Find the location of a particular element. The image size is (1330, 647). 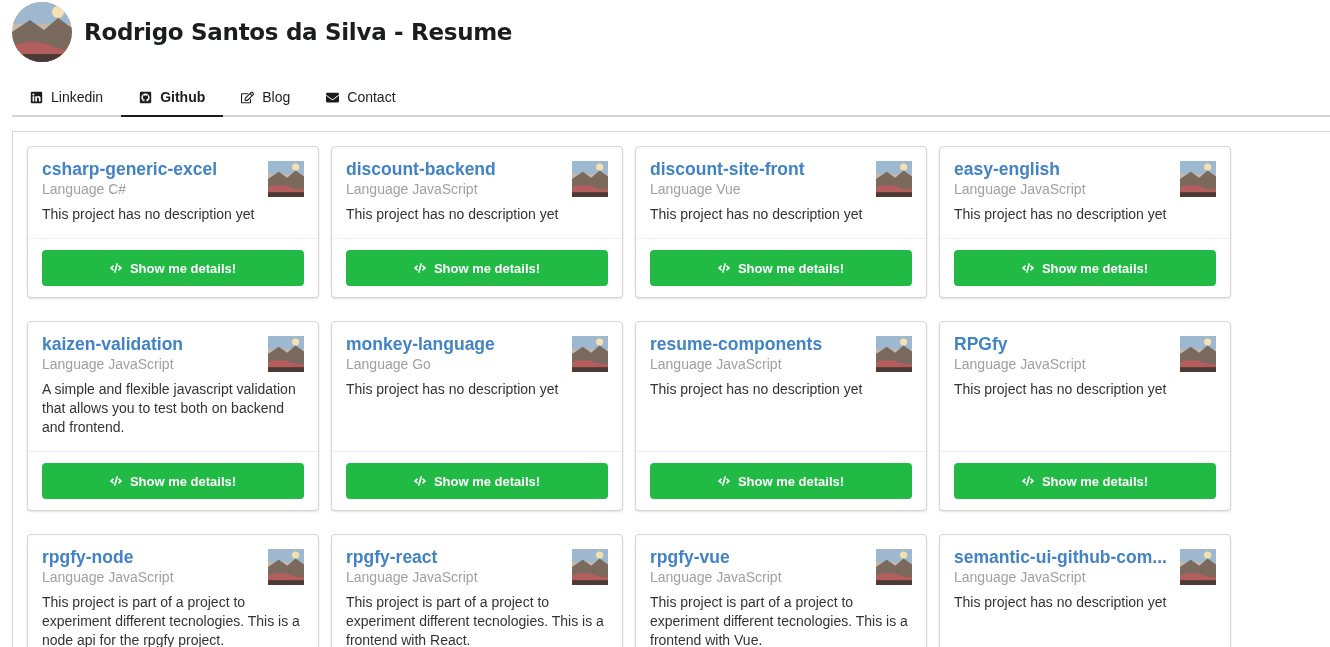

envelope-icon is located at coordinates (333, 97).